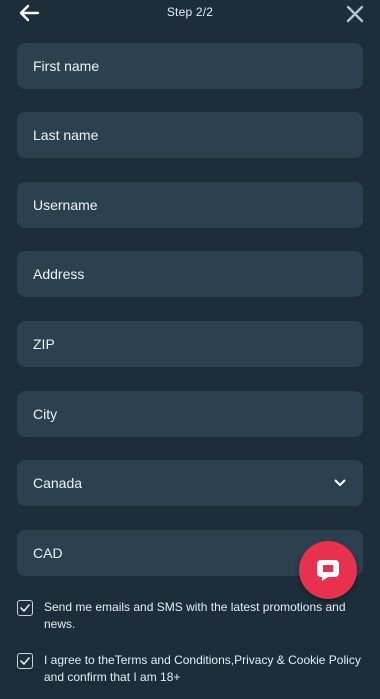 The image size is (380, 699). I want to click on chat-bubble-icon, so click(328, 570).